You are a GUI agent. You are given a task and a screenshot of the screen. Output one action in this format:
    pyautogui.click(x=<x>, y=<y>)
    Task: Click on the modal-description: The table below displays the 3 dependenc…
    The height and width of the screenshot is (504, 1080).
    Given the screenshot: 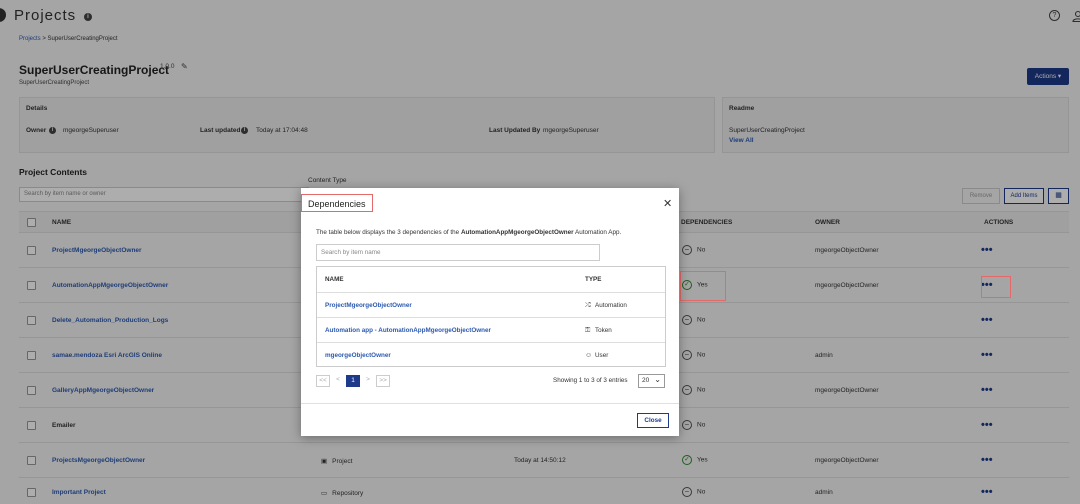 What is the action you would take?
    pyautogui.click(x=469, y=232)
    